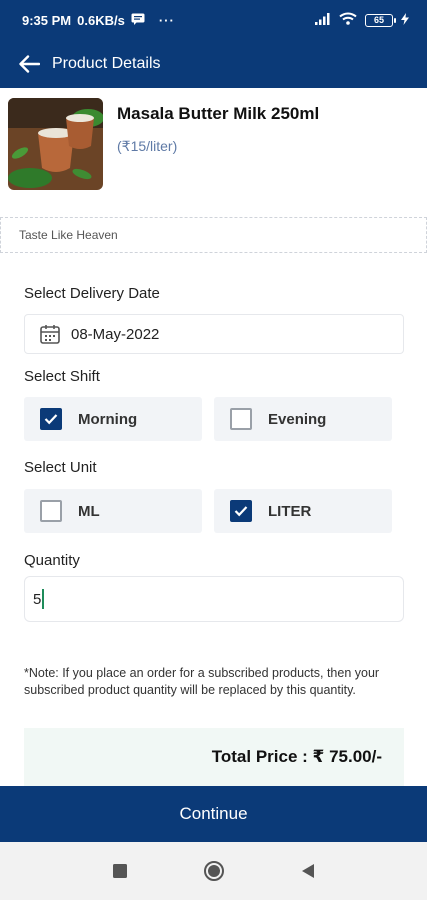 This screenshot has height=900, width=427. I want to click on unit-option-label: LITER, so click(290, 511).